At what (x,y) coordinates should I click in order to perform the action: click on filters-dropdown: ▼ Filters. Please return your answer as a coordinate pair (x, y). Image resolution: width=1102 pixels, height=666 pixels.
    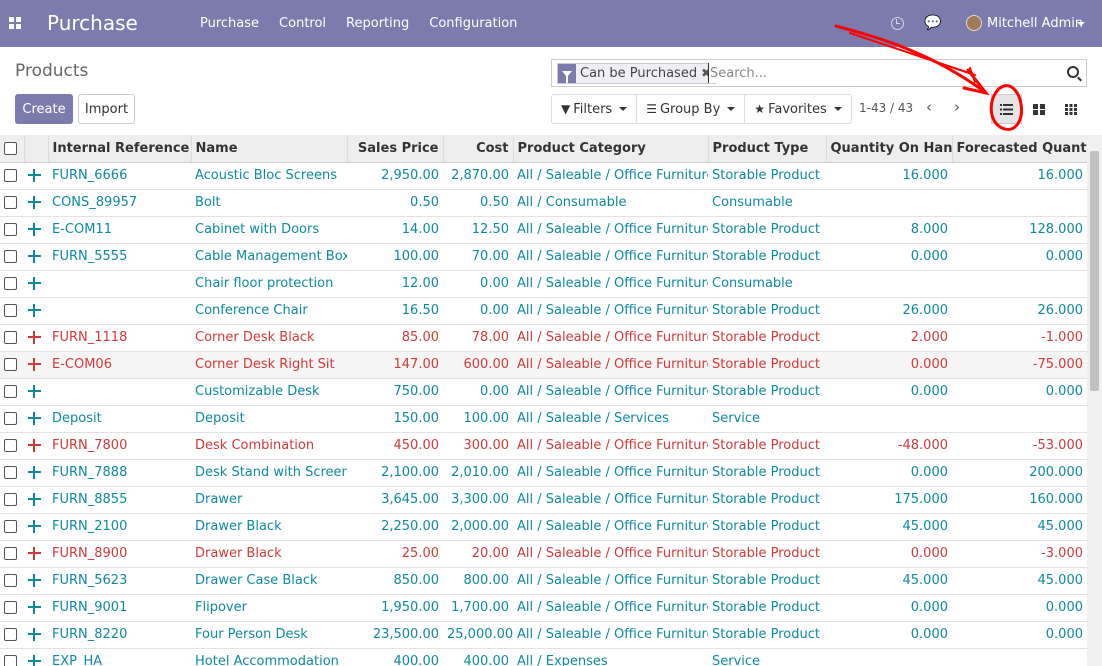
    Looking at the image, I should click on (595, 109).